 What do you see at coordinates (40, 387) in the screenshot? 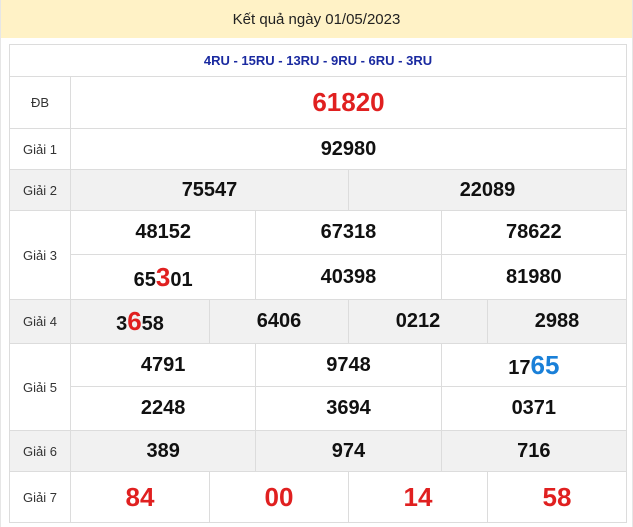
I see `label-prize-5: Giải 5` at bounding box center [40, 387].